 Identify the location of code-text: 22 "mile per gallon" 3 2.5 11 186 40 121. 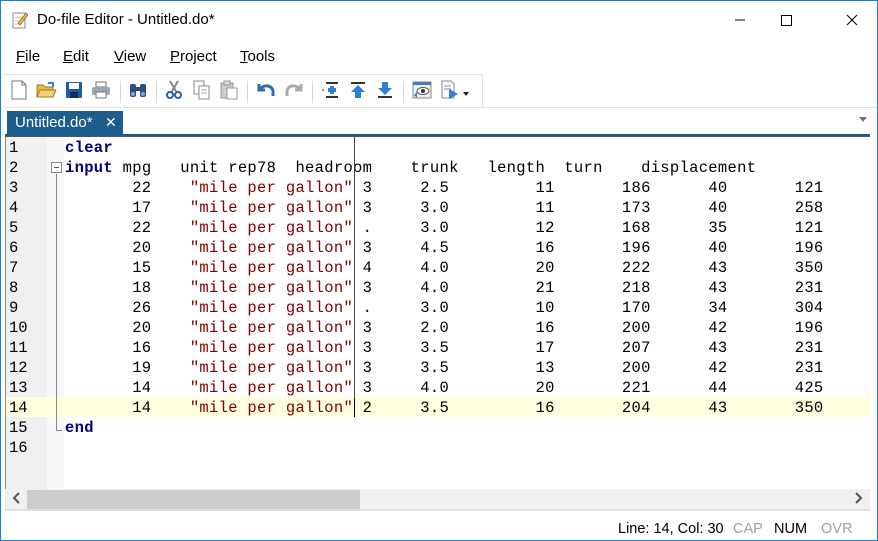
(444, 188).